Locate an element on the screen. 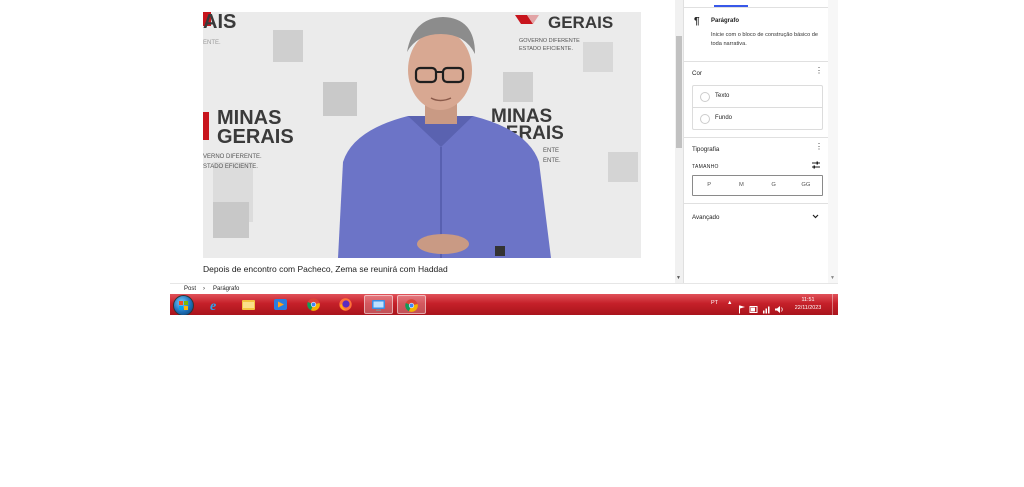  clock-time: 11:51 is located at coordinates (808, 300).